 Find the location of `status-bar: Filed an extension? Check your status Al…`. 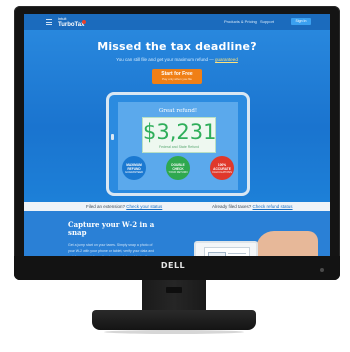

status-bar: Filed an extension? Check your status Al… is located at coordinates (177, 206).